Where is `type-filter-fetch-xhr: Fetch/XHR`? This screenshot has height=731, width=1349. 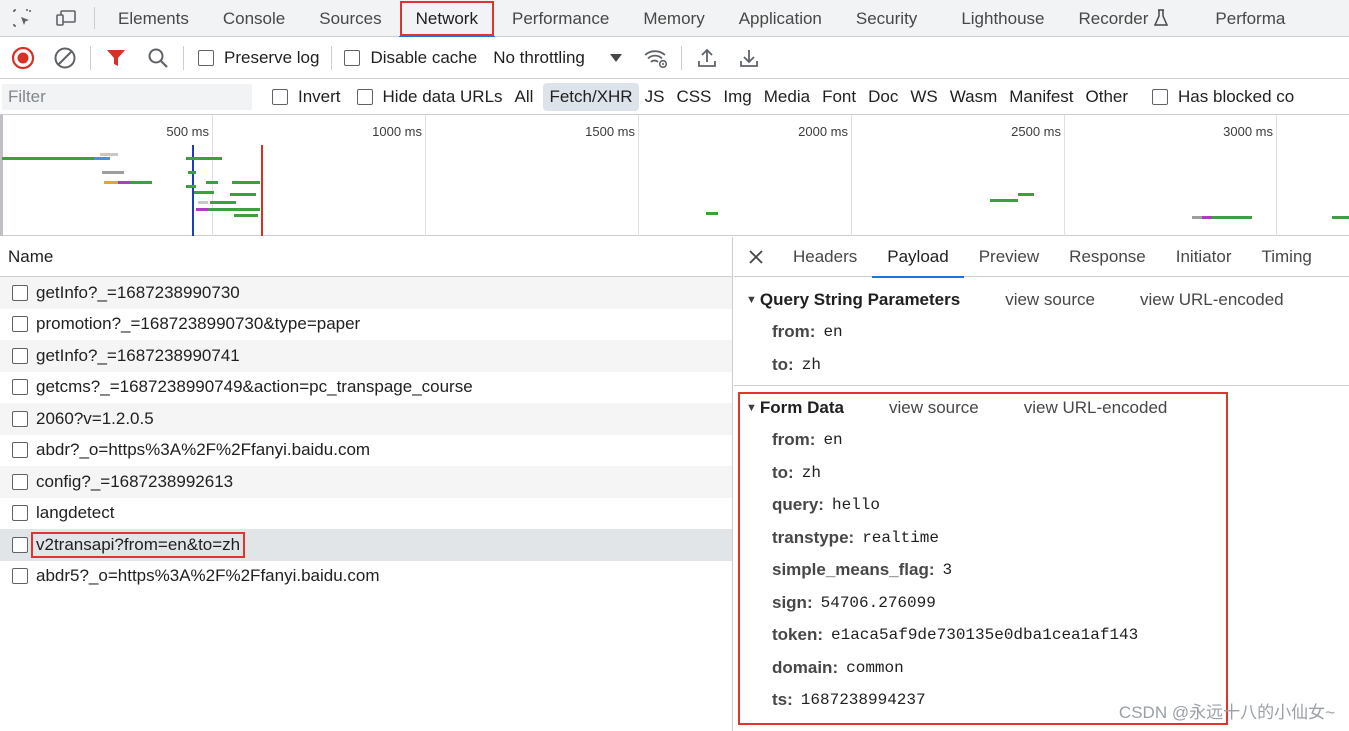 type-filter-fetch-xhr: Fetch/XHR is located at coordinates (591, 96).